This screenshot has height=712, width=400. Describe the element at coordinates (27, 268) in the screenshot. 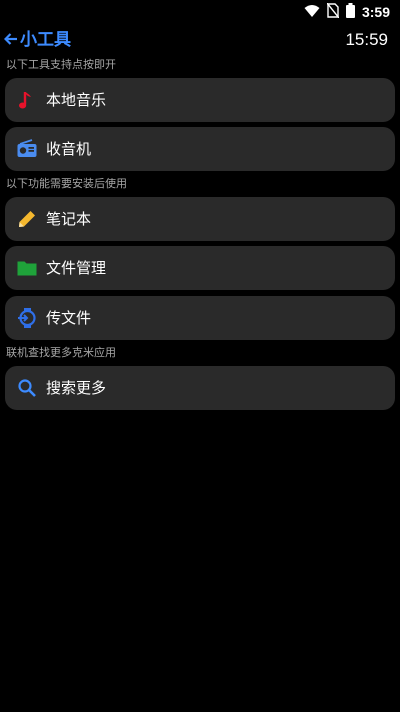

I see `folder-icon` at that location.